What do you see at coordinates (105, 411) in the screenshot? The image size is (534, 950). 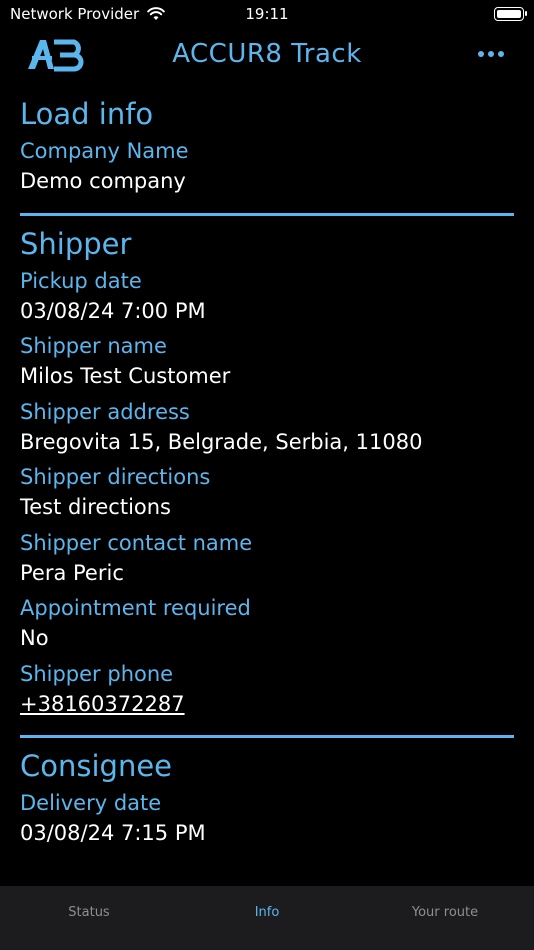 I see `shipper-address-label: Shipper address` at bounding box center [105, 411].